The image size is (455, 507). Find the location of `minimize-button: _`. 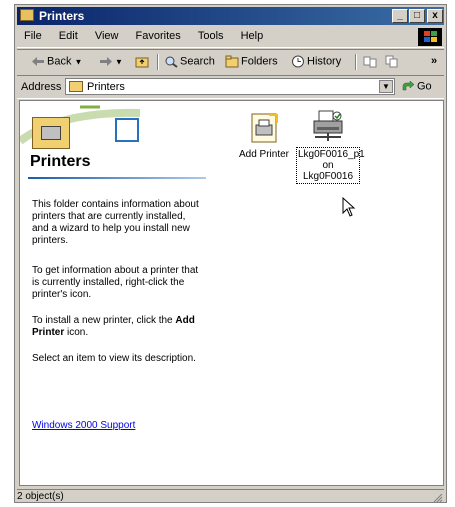

minimize-button: _ is located at coordinates (400, 16).